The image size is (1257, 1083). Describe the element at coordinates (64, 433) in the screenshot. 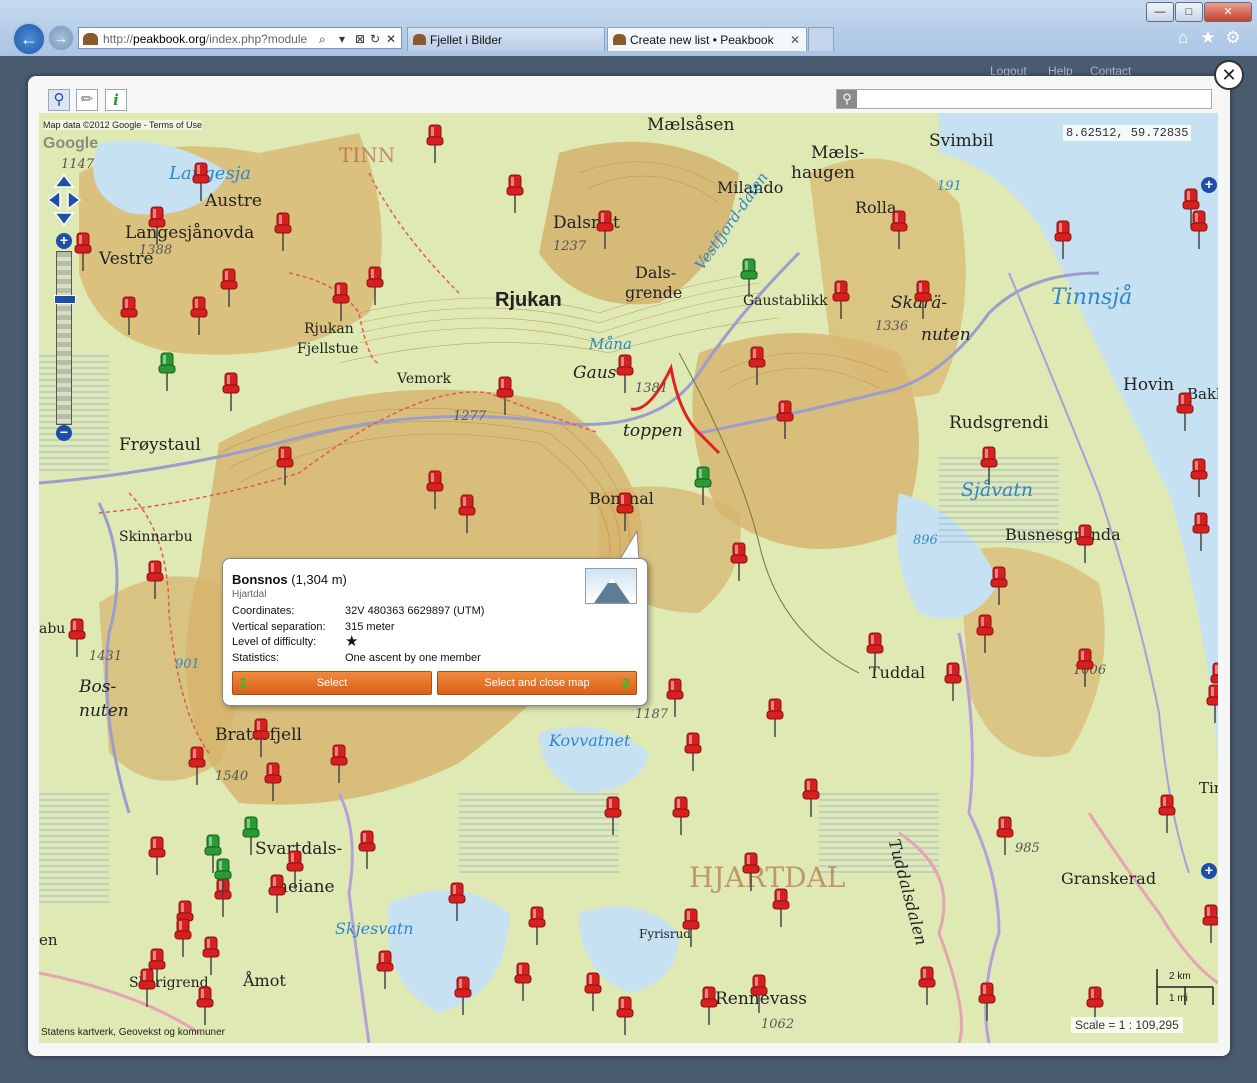

I see `zoom-out-button: −` at that location.